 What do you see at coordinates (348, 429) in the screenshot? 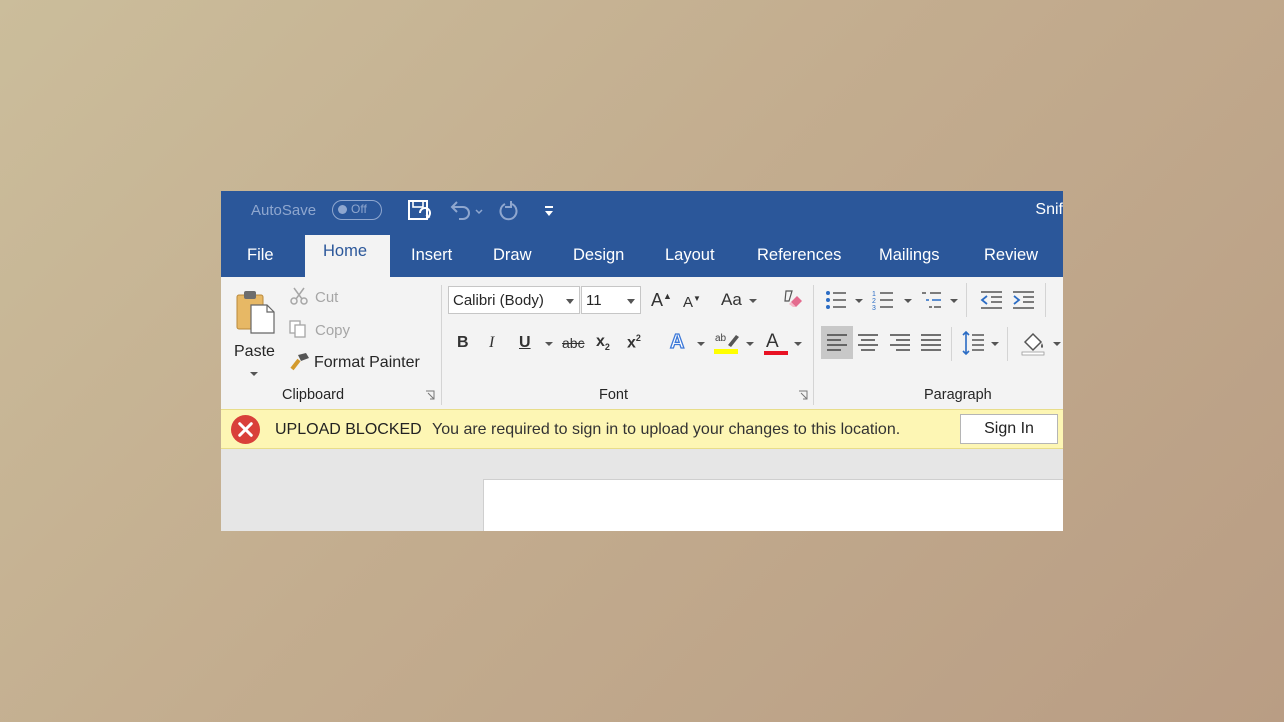
I see `message-title: UPLOAD BLOCKED` at bounding box center [348, 429].